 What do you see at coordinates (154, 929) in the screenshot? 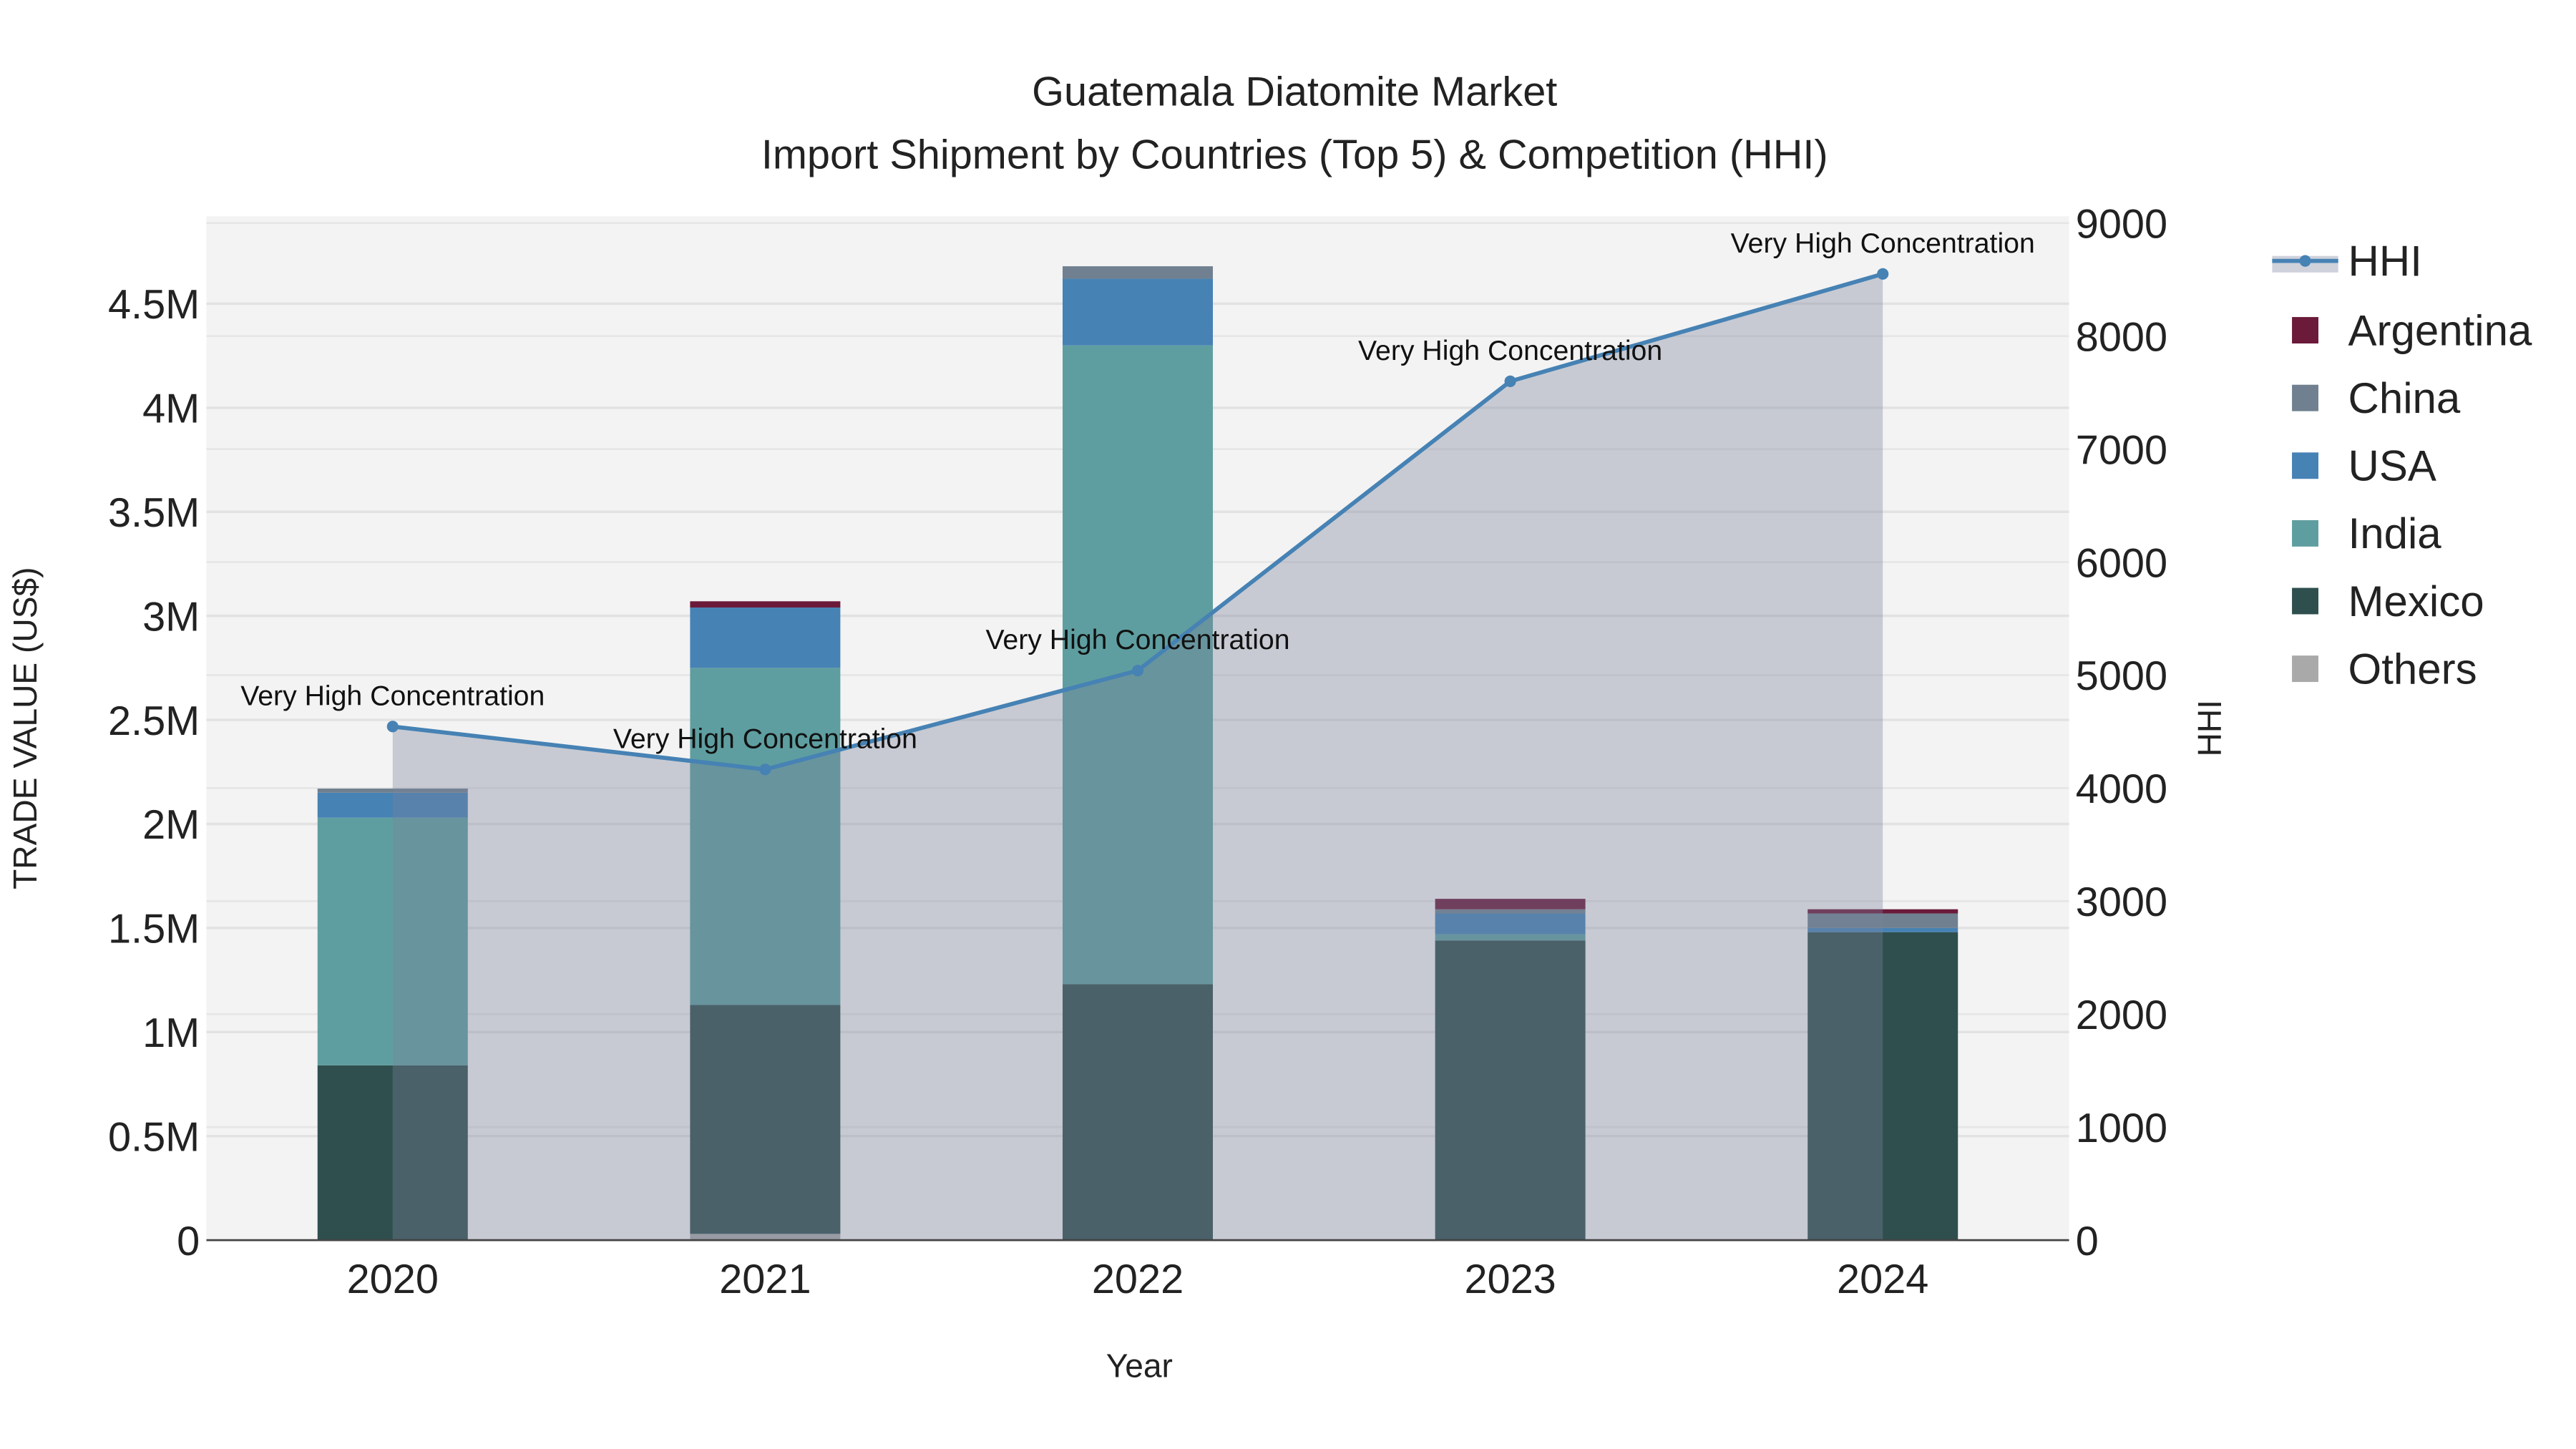
I see `y-tick-label: 1.5M` at bounding box center [154, 929].